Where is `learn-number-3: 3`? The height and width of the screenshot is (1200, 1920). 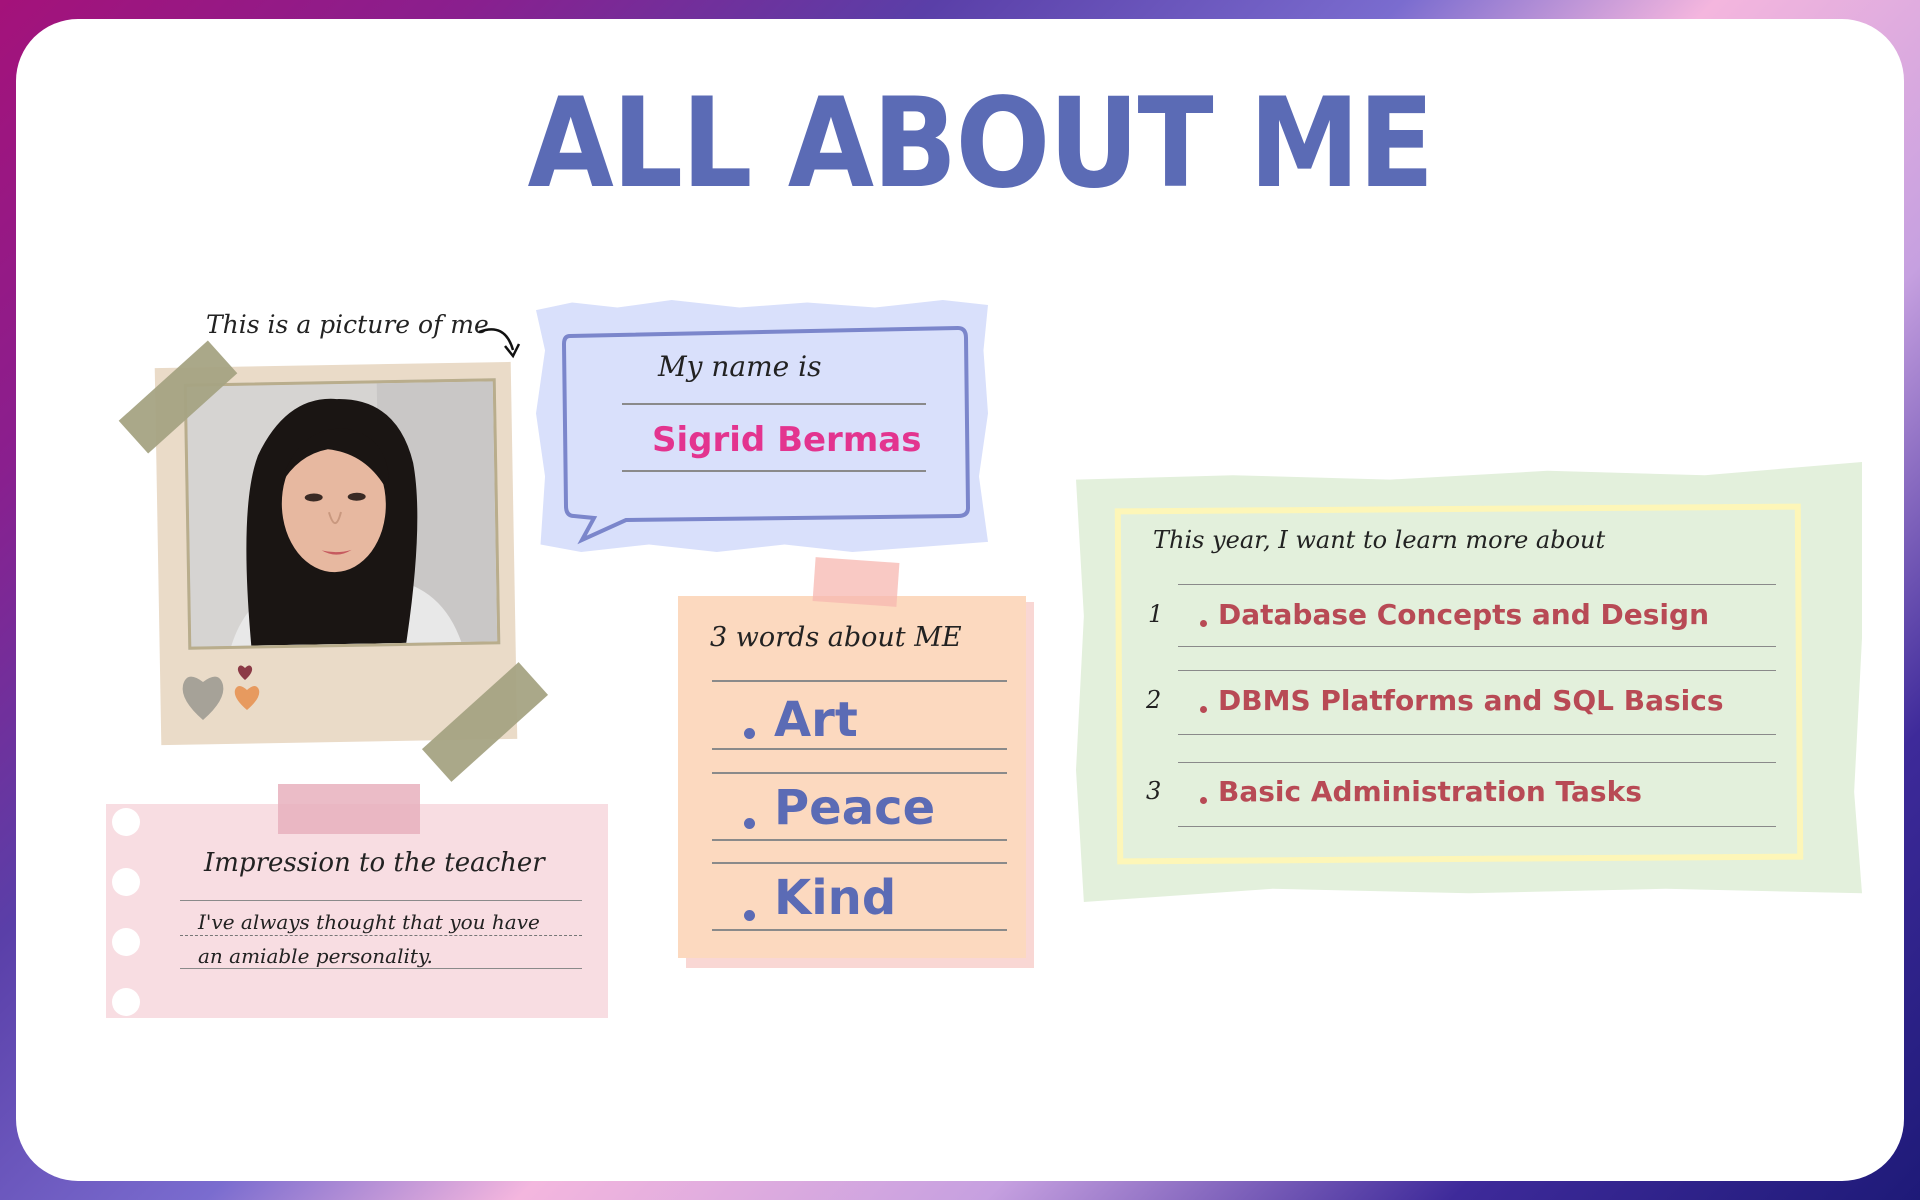
learn-number-3: 3 is located at coordinates (1154, 791).